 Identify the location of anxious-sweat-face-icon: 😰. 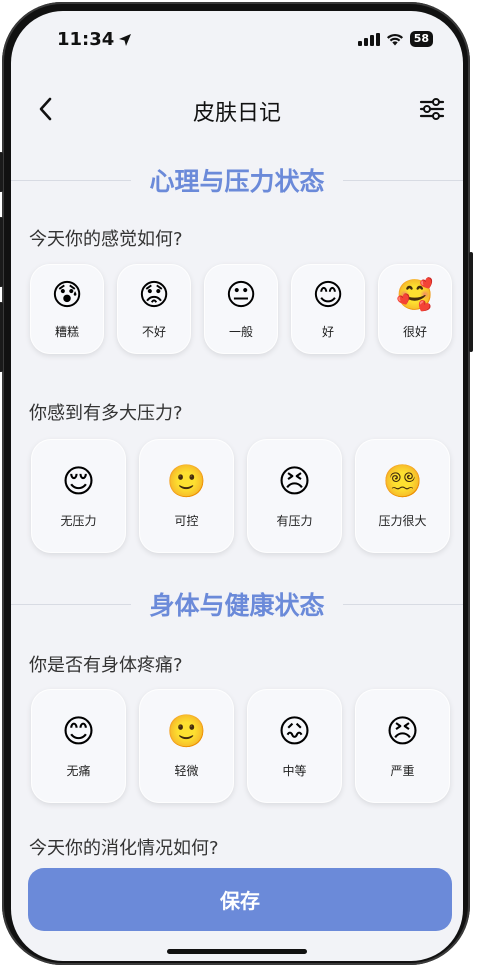
(67, 295).